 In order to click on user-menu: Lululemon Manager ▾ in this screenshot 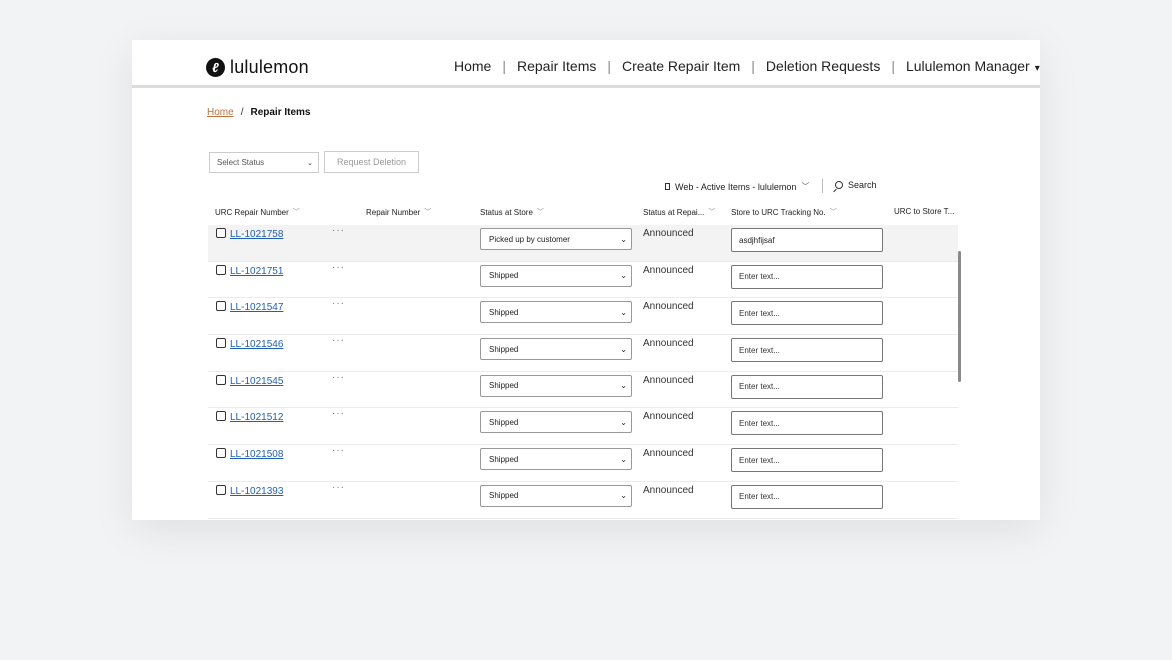, I will do `click(973, 66)`.